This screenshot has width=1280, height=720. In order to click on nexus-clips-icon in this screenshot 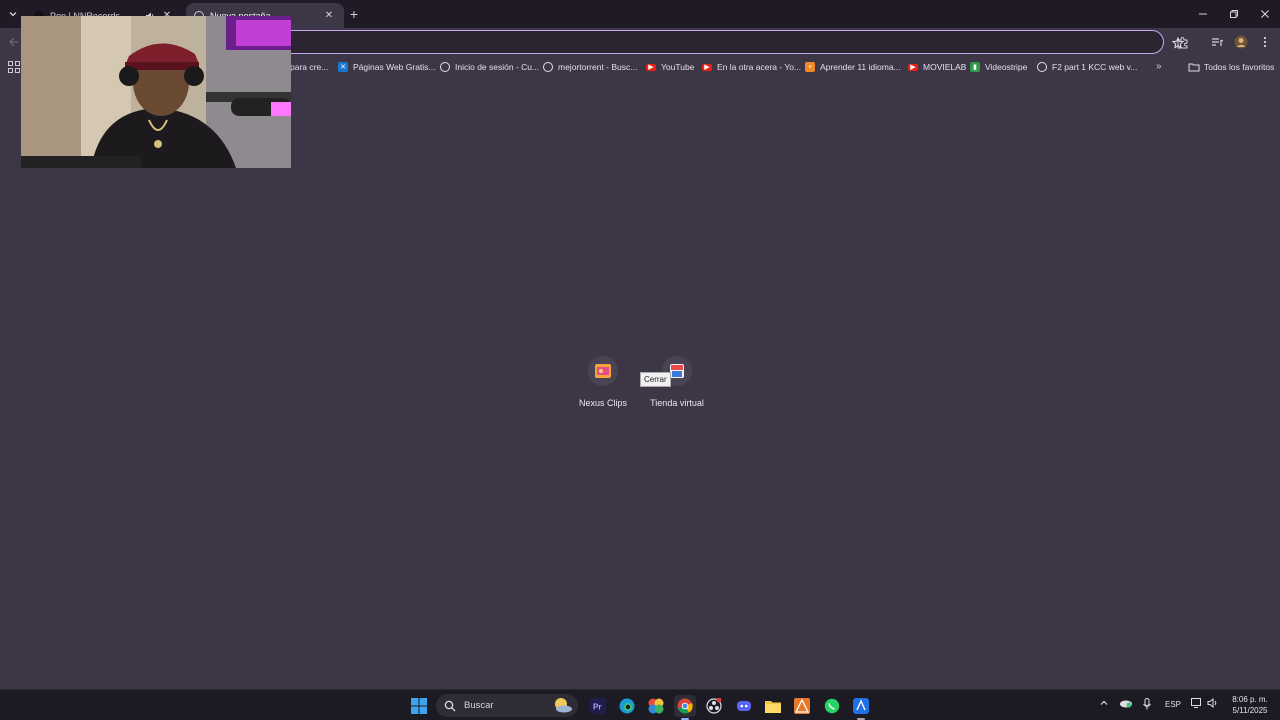, I will do `click(603, 371)`.